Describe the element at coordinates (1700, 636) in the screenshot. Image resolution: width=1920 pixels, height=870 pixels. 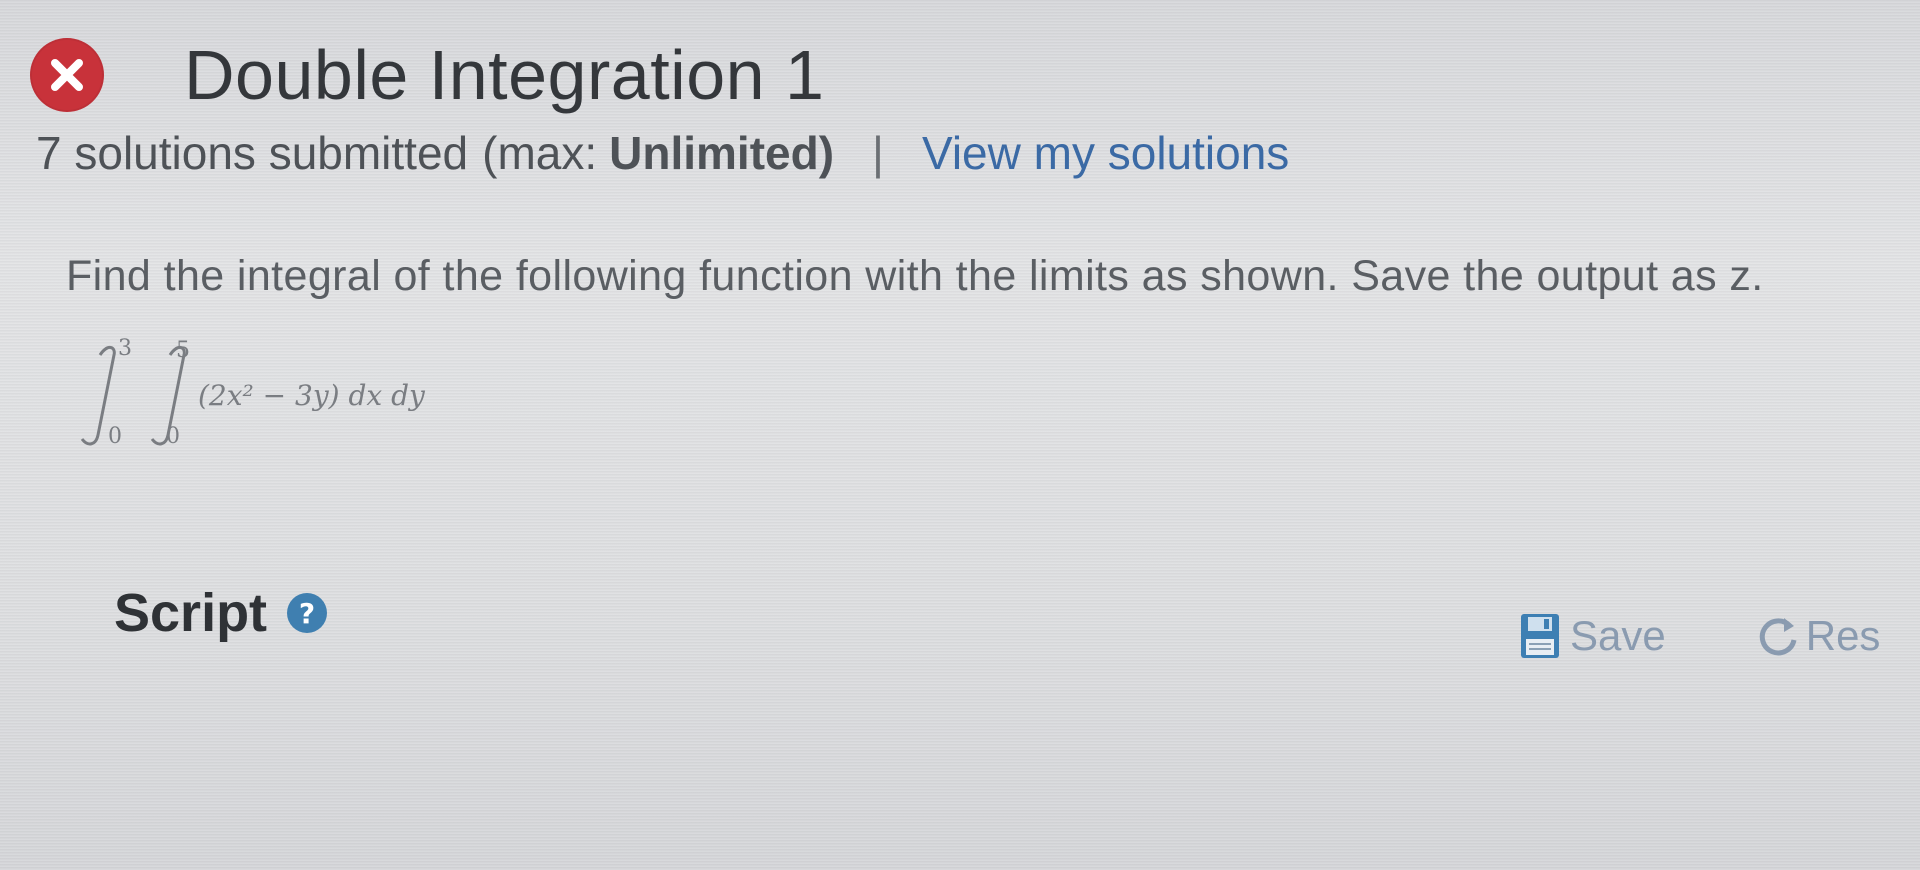
I see `script-toolbar: Save Res` at that location.